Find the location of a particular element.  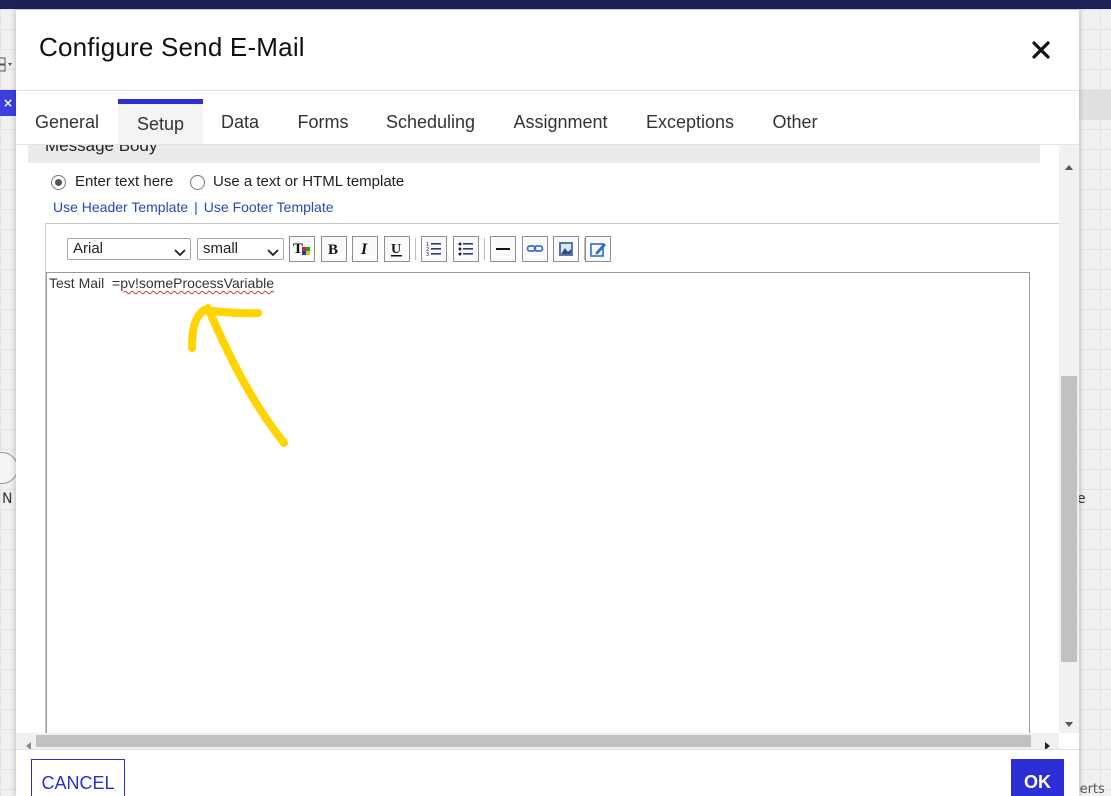

font-size-value: small is located at coordinates (221, 248).